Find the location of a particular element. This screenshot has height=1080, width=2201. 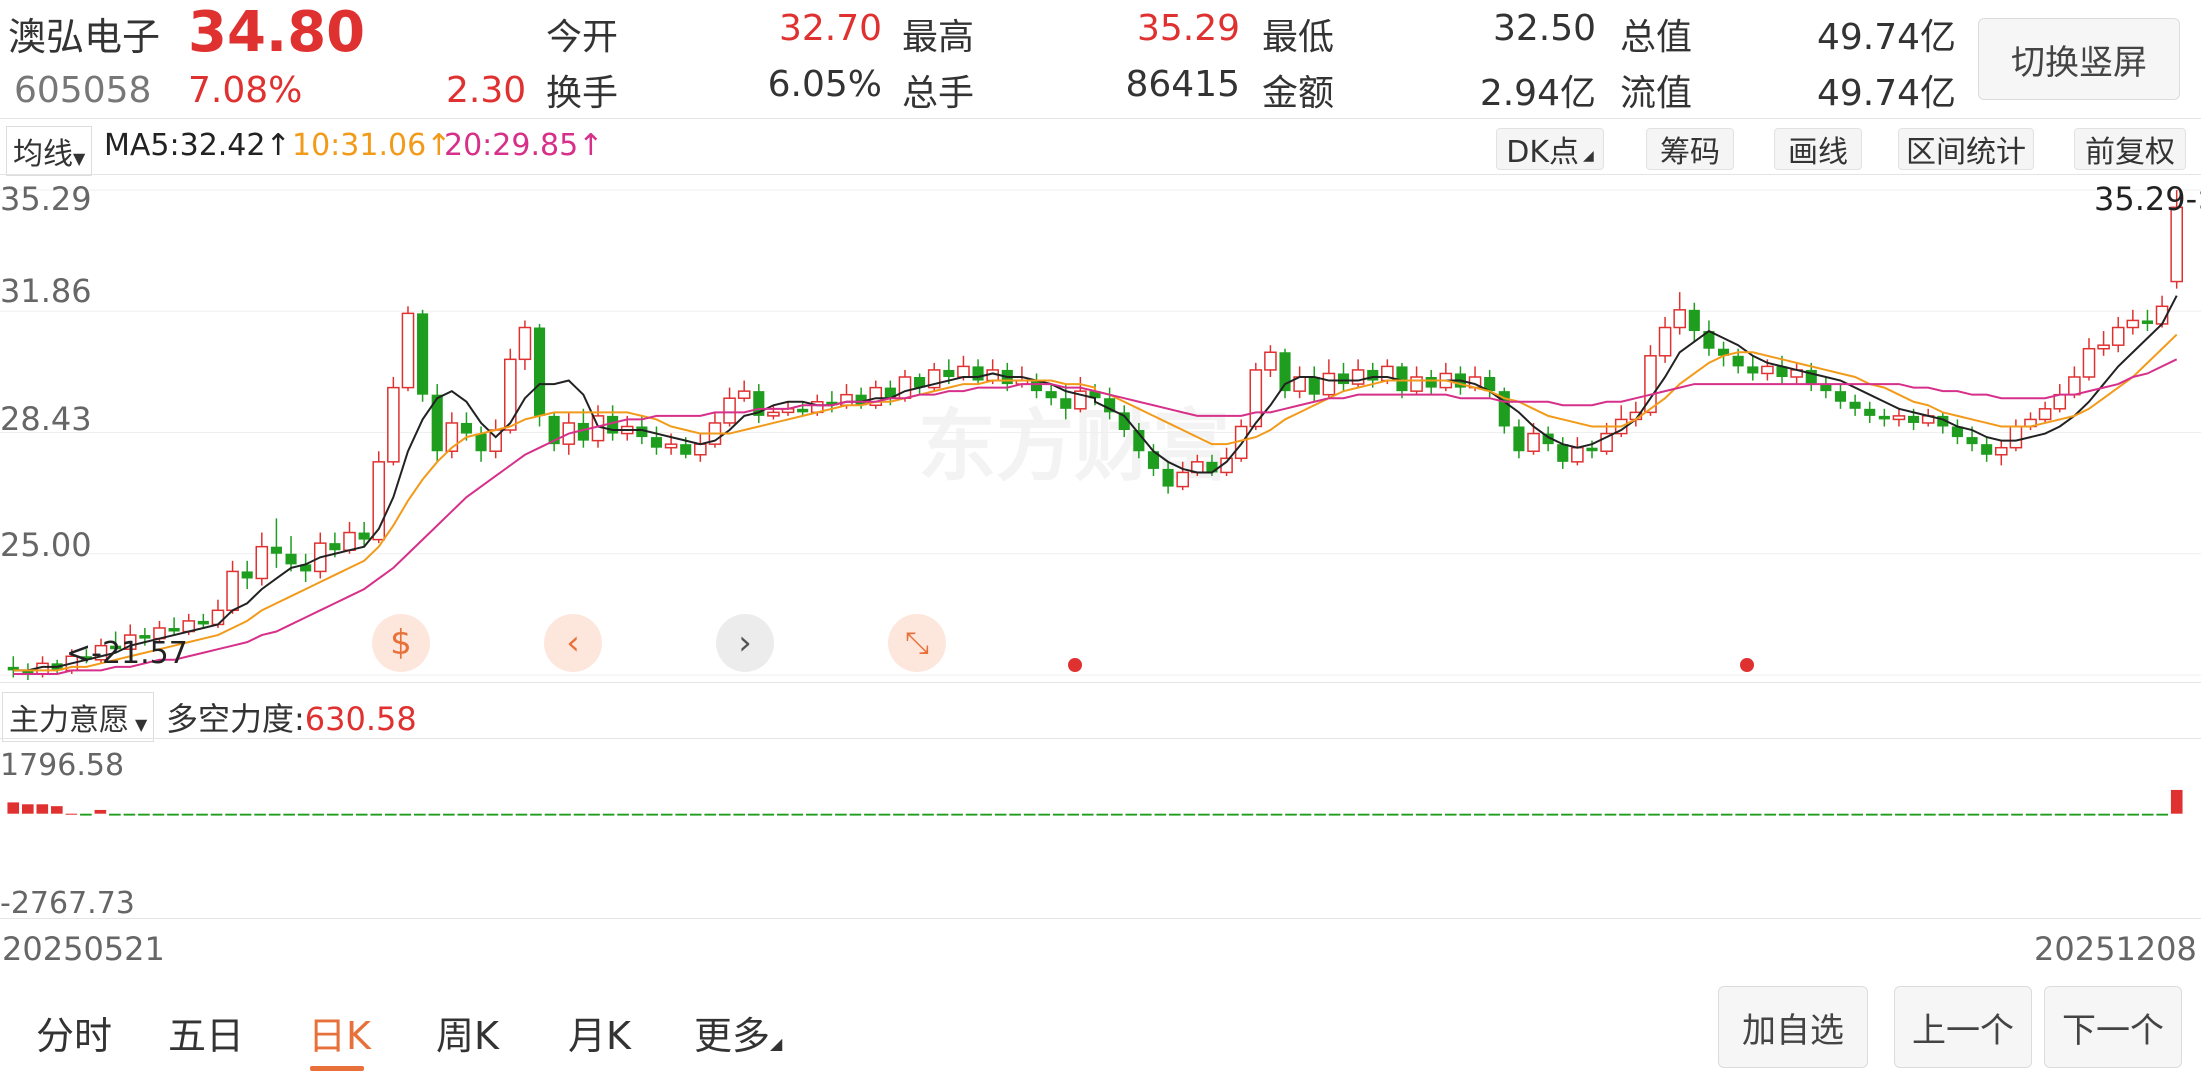

tab-weekly-k: 周K is located at coordinates (467, 1032).